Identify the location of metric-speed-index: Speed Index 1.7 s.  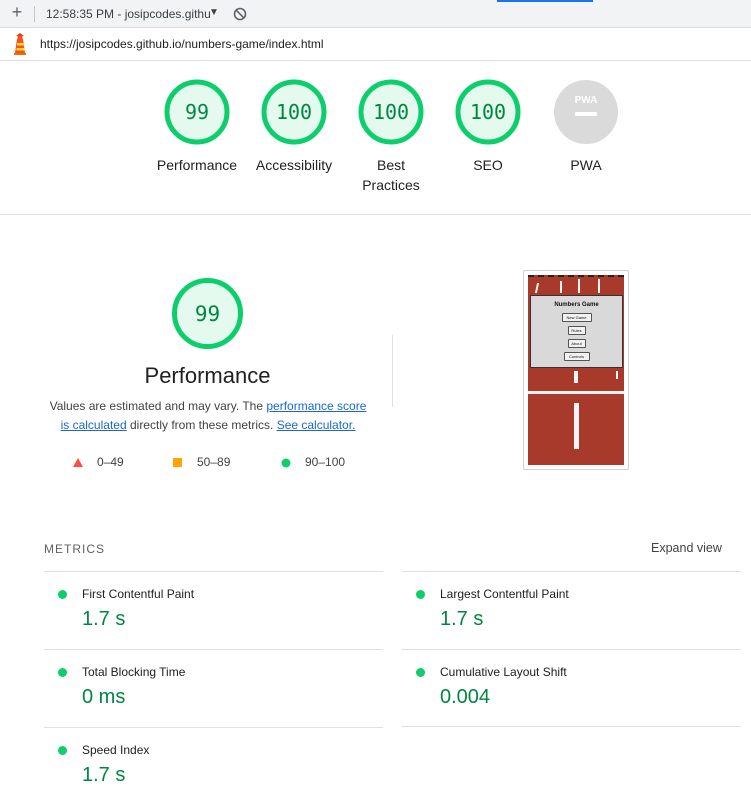
(213, 764).